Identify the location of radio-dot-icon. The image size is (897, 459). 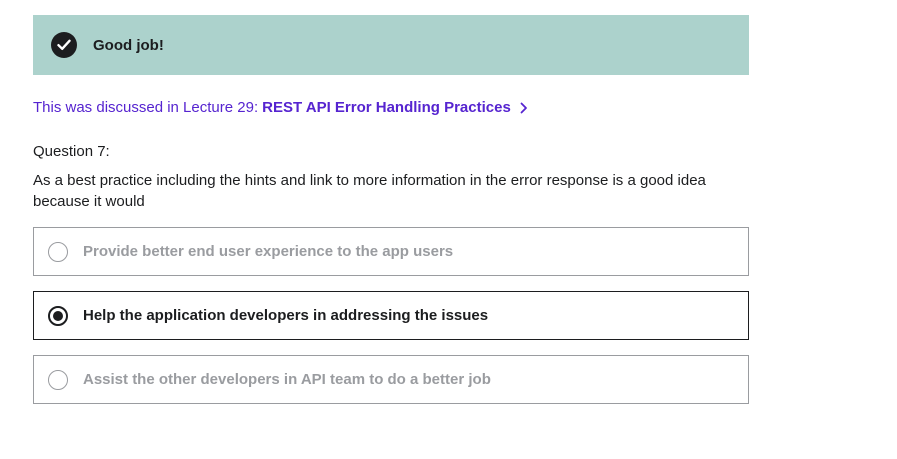
(58, 315).